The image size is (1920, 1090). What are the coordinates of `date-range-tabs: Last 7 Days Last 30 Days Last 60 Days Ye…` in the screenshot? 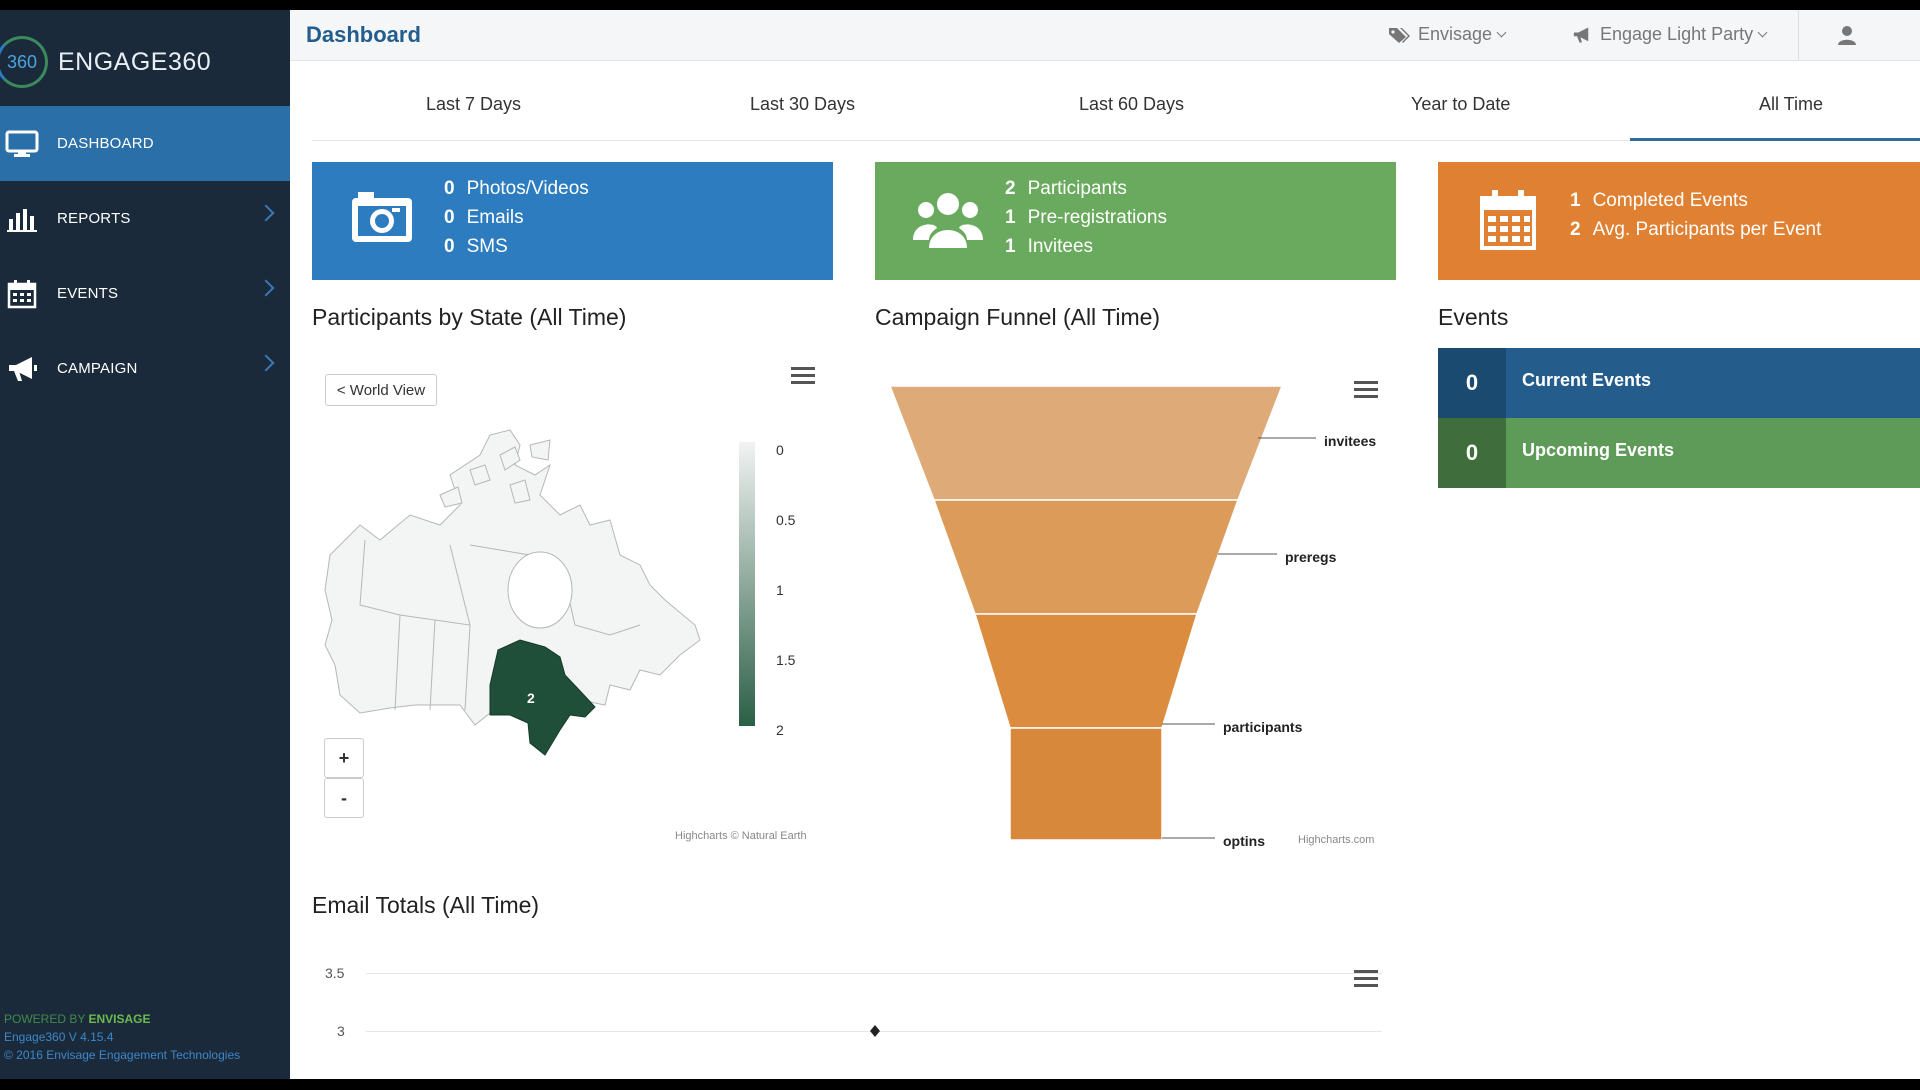 It's located at (1116, 106).